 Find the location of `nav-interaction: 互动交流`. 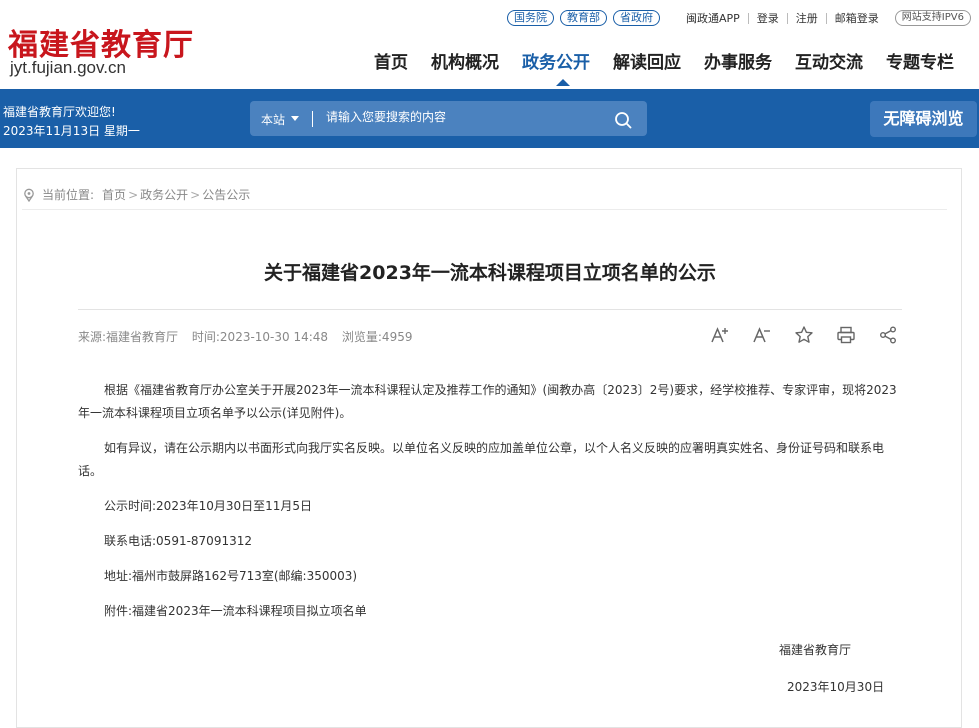

nav-interaction: 互动交流 is located at coordinates (829, 60).